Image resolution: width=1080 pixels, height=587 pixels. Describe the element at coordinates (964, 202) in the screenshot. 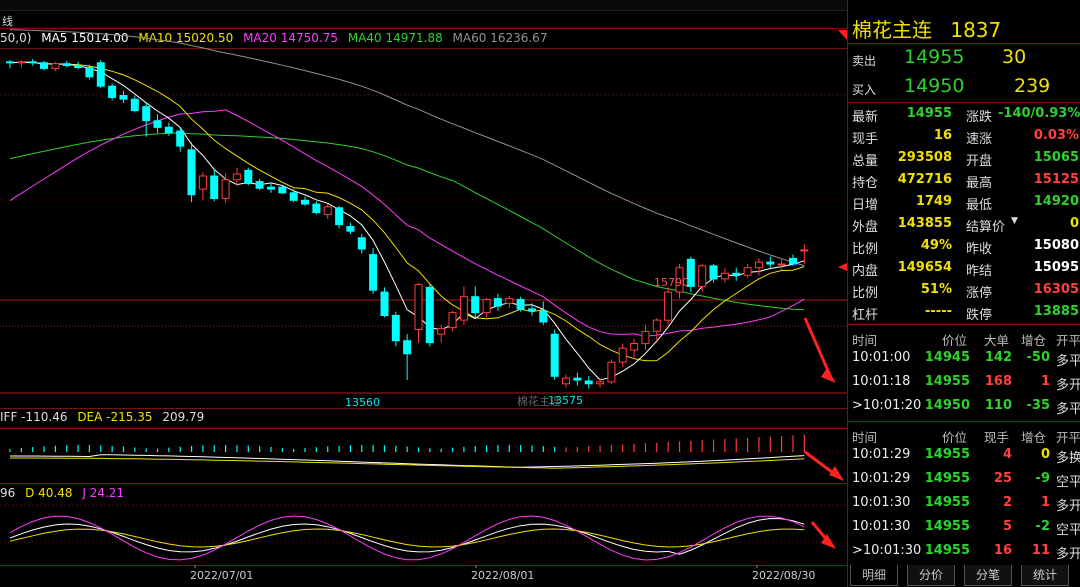

I see `stat-row: 日增 1749 最低 14920` at that location.